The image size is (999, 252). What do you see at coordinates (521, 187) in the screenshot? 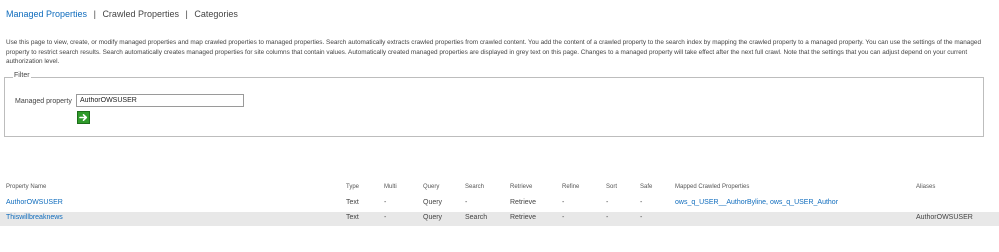
I see `header-retrieve: Retrieve` at bounding box center [521, 187].